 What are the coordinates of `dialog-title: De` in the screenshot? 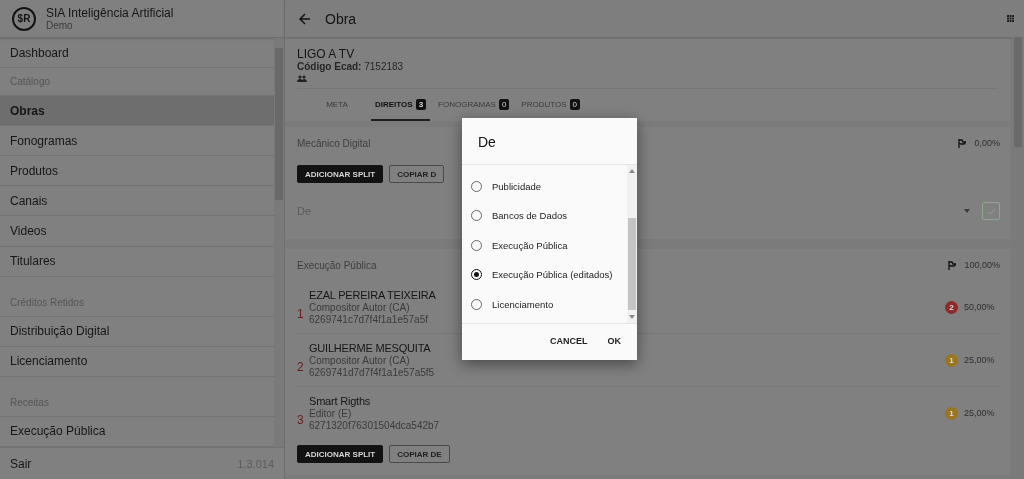 It's located at (549, 141).